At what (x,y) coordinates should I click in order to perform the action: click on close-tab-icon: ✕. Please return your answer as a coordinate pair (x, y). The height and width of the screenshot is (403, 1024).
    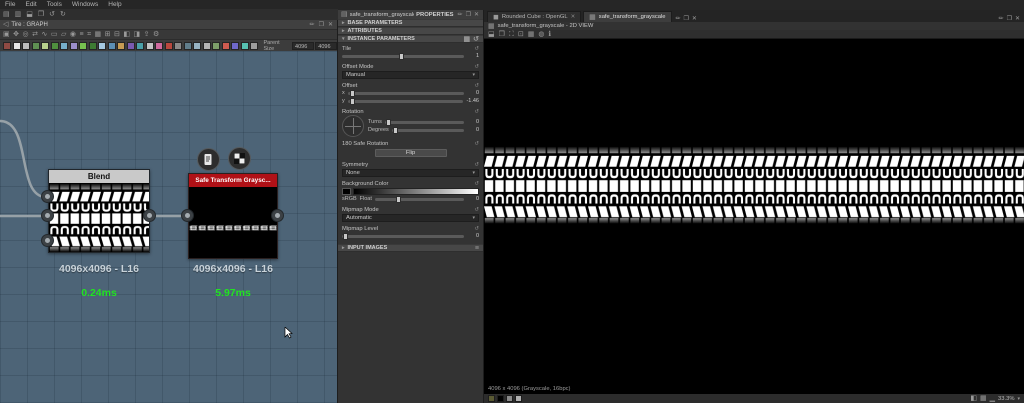
    Looking at the image, I should click on (573, 17).